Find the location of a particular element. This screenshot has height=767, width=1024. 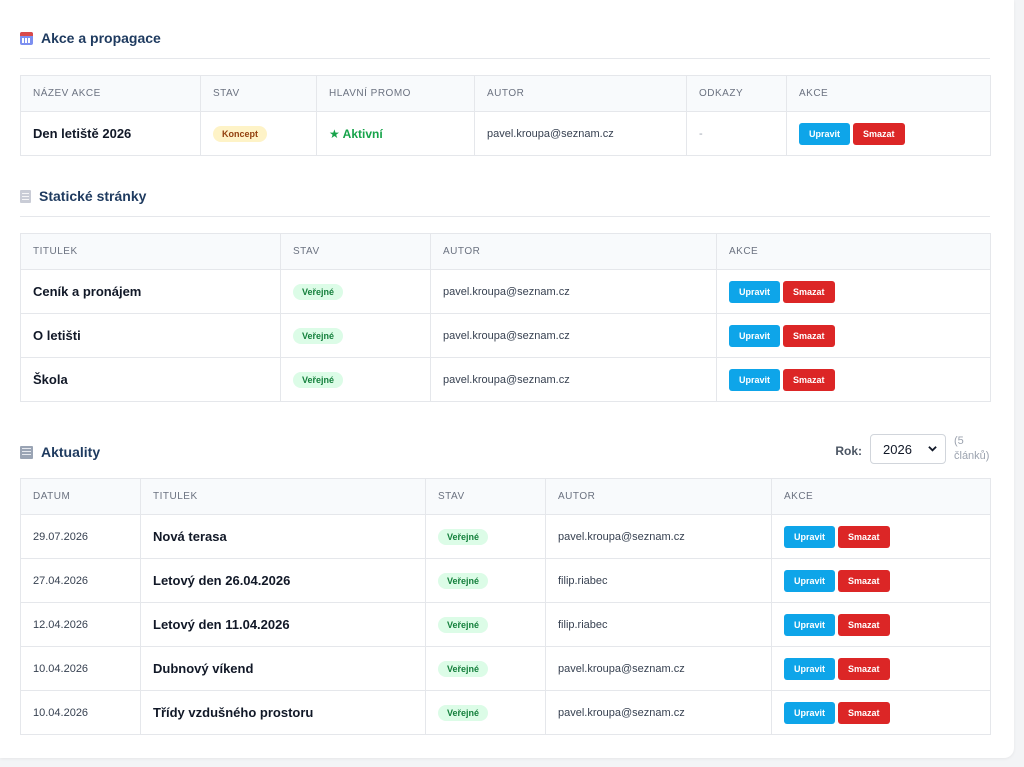

date-cell: 27.04.2026 is located at coordinates (80, 580).